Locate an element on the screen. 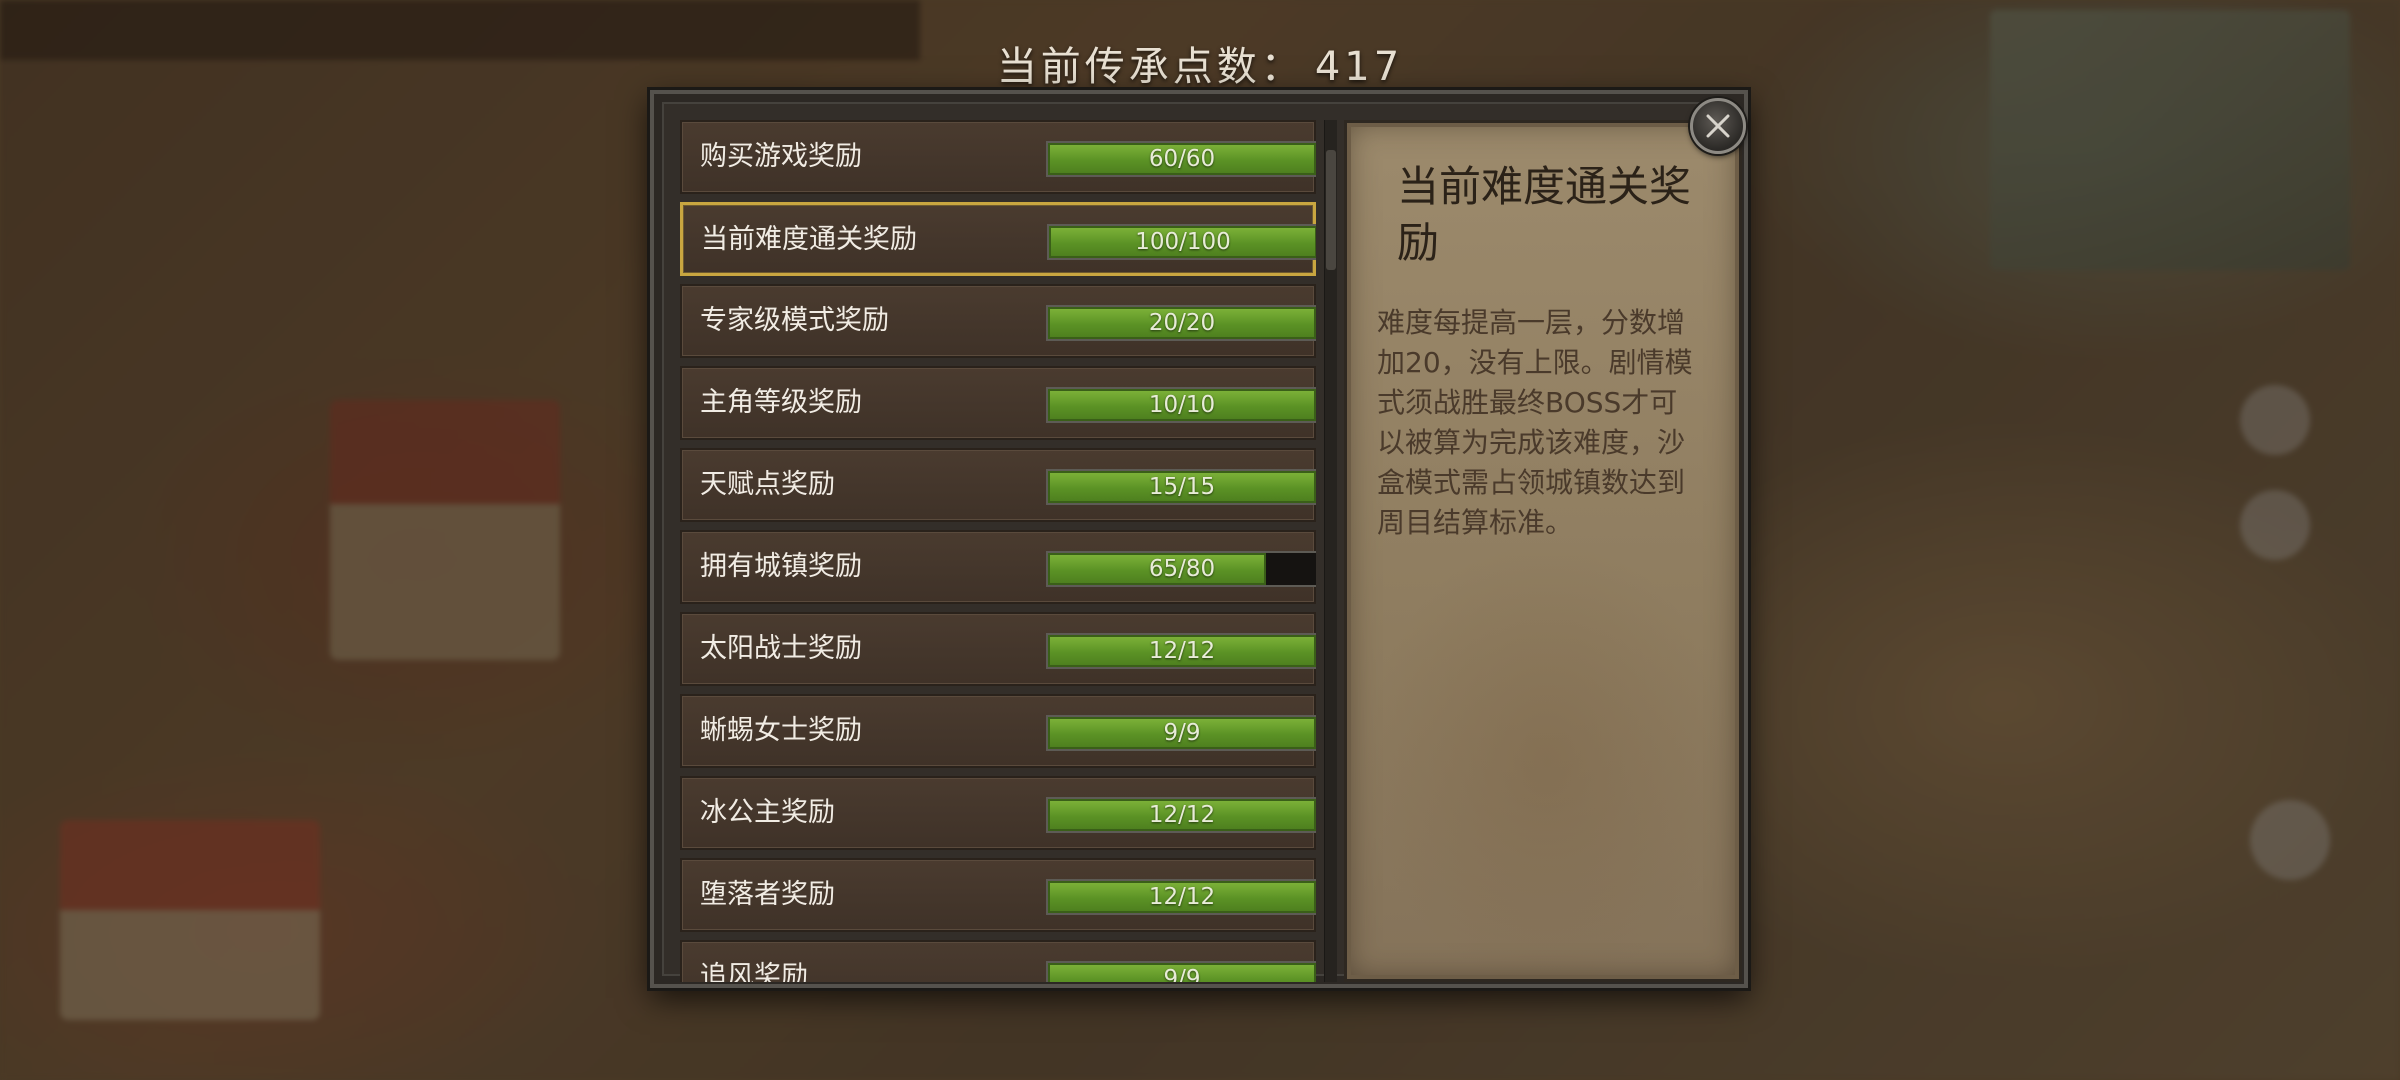 The width and height of the screenshot is (2400, 1080). reward-progress-bar: 60/60 is located at coordinates (1181, 159).